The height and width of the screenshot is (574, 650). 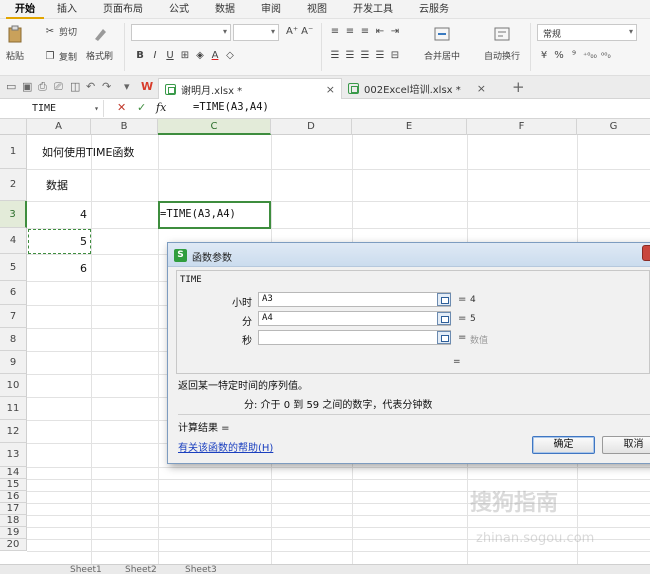 I want to click on distribute-icon: ⊟, so click(x=395, y=55).